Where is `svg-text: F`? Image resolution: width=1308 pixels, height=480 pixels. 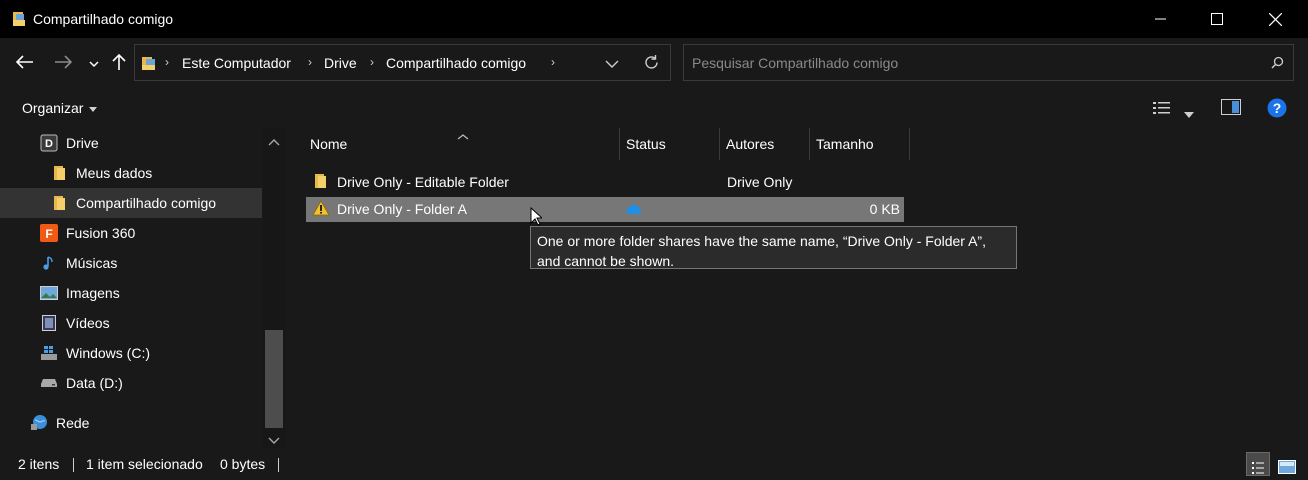 svg-text: F is located at coordinates (48, 234).